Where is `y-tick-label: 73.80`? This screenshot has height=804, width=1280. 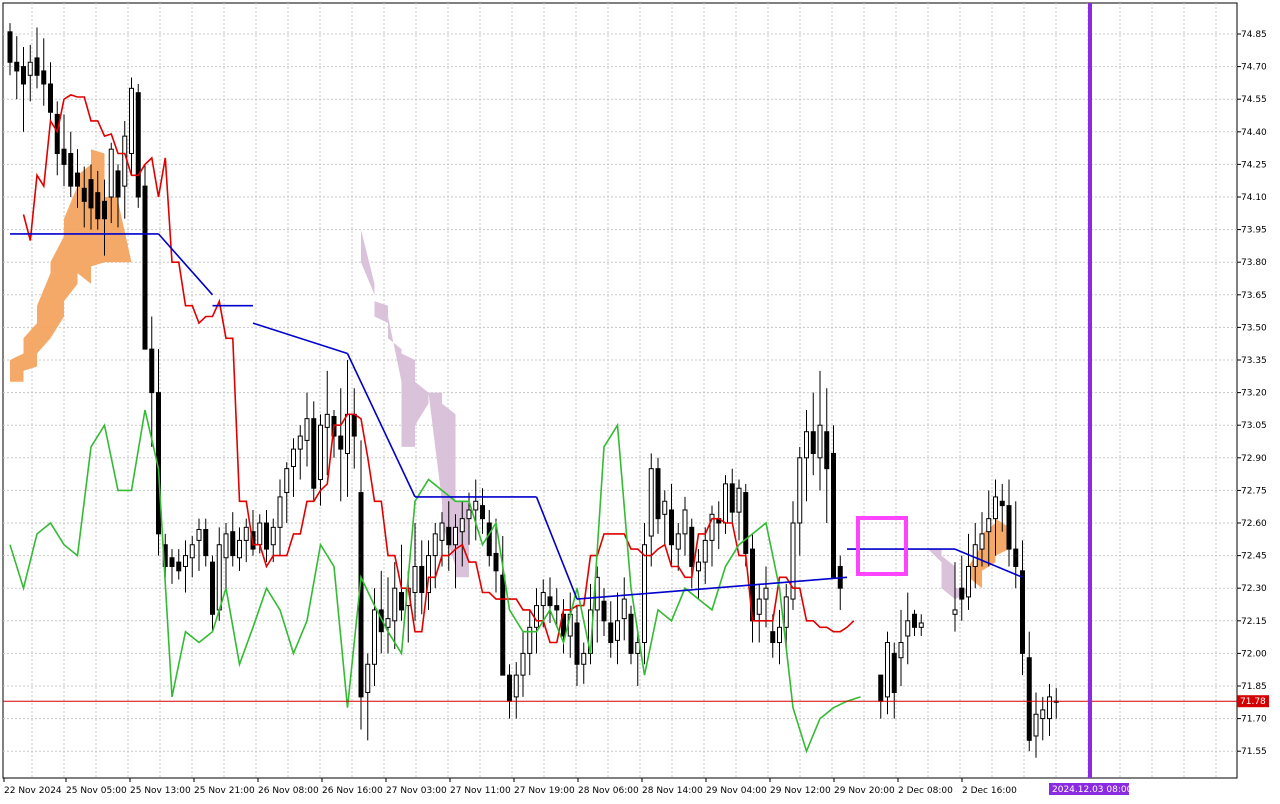 y-tick-label: 73.80 is located at coordinates (1254, 263).